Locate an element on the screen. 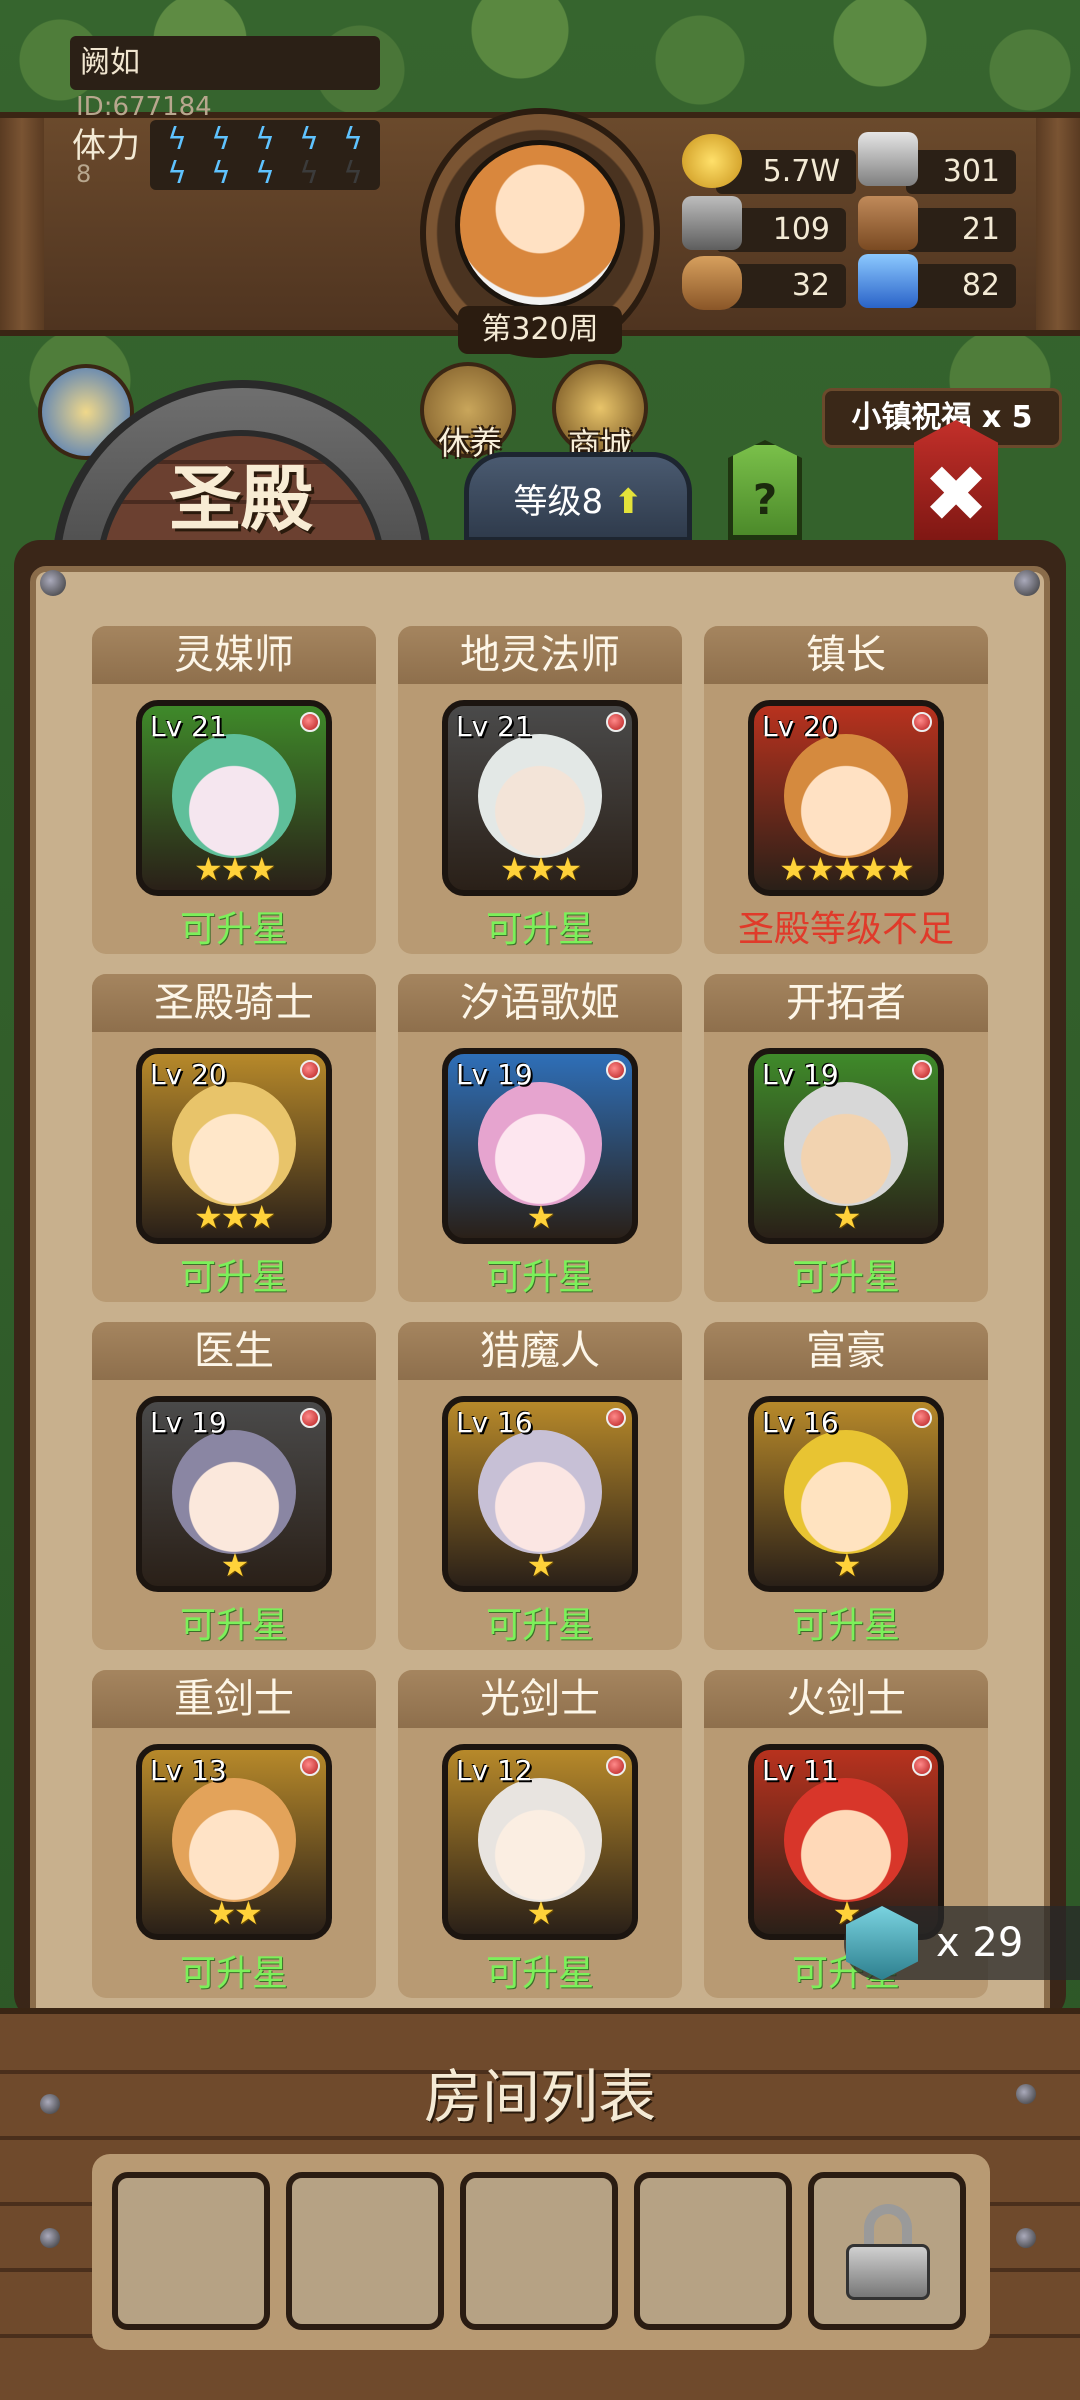  hero-portrait: Lv 12 ★ is located at coordinates (540, 1842).